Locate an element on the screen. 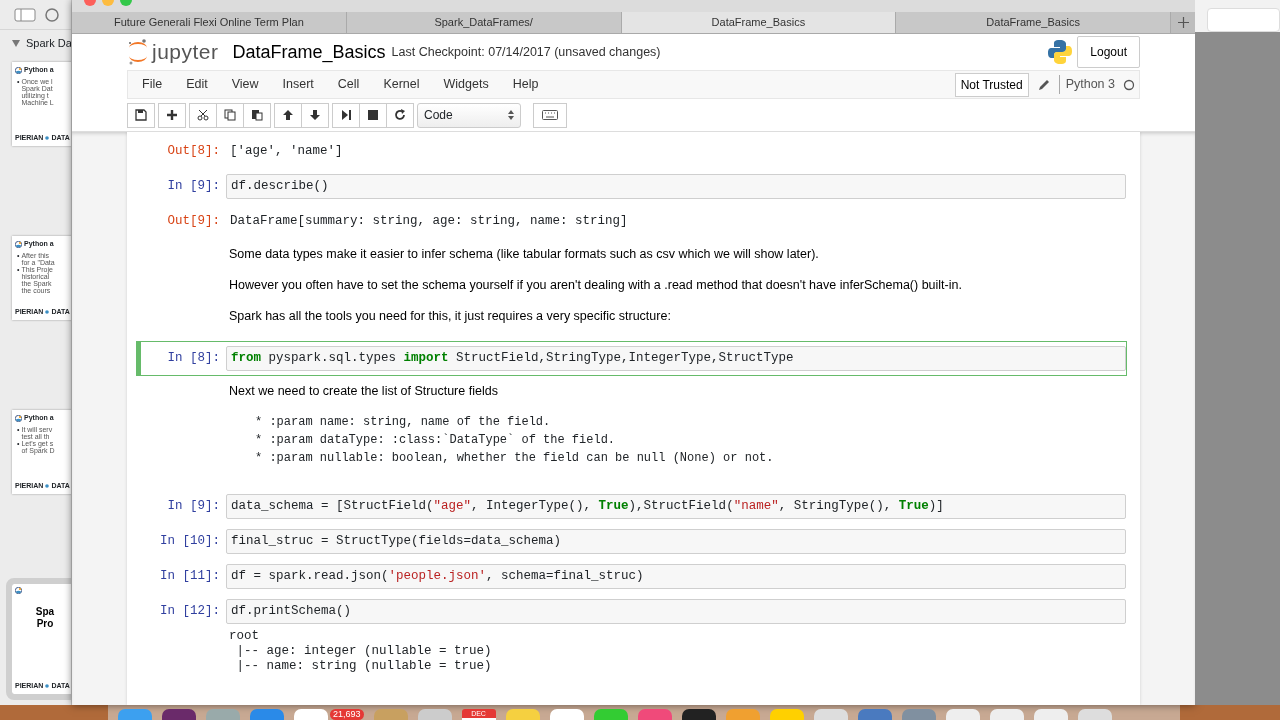  output-text: ['age', 'name'] is located at coordinates (286, 151).